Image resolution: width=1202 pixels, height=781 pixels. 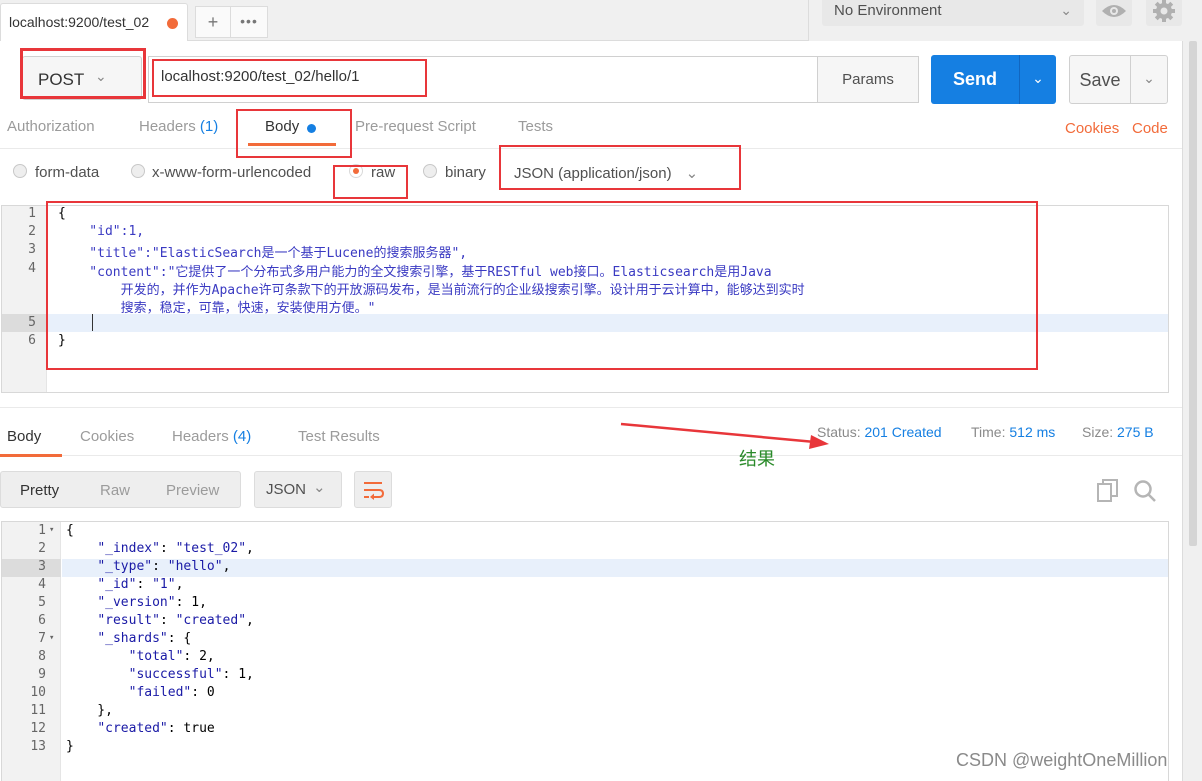 I want to click on tab-headers-label: Headers, so click(x=167, y=126).